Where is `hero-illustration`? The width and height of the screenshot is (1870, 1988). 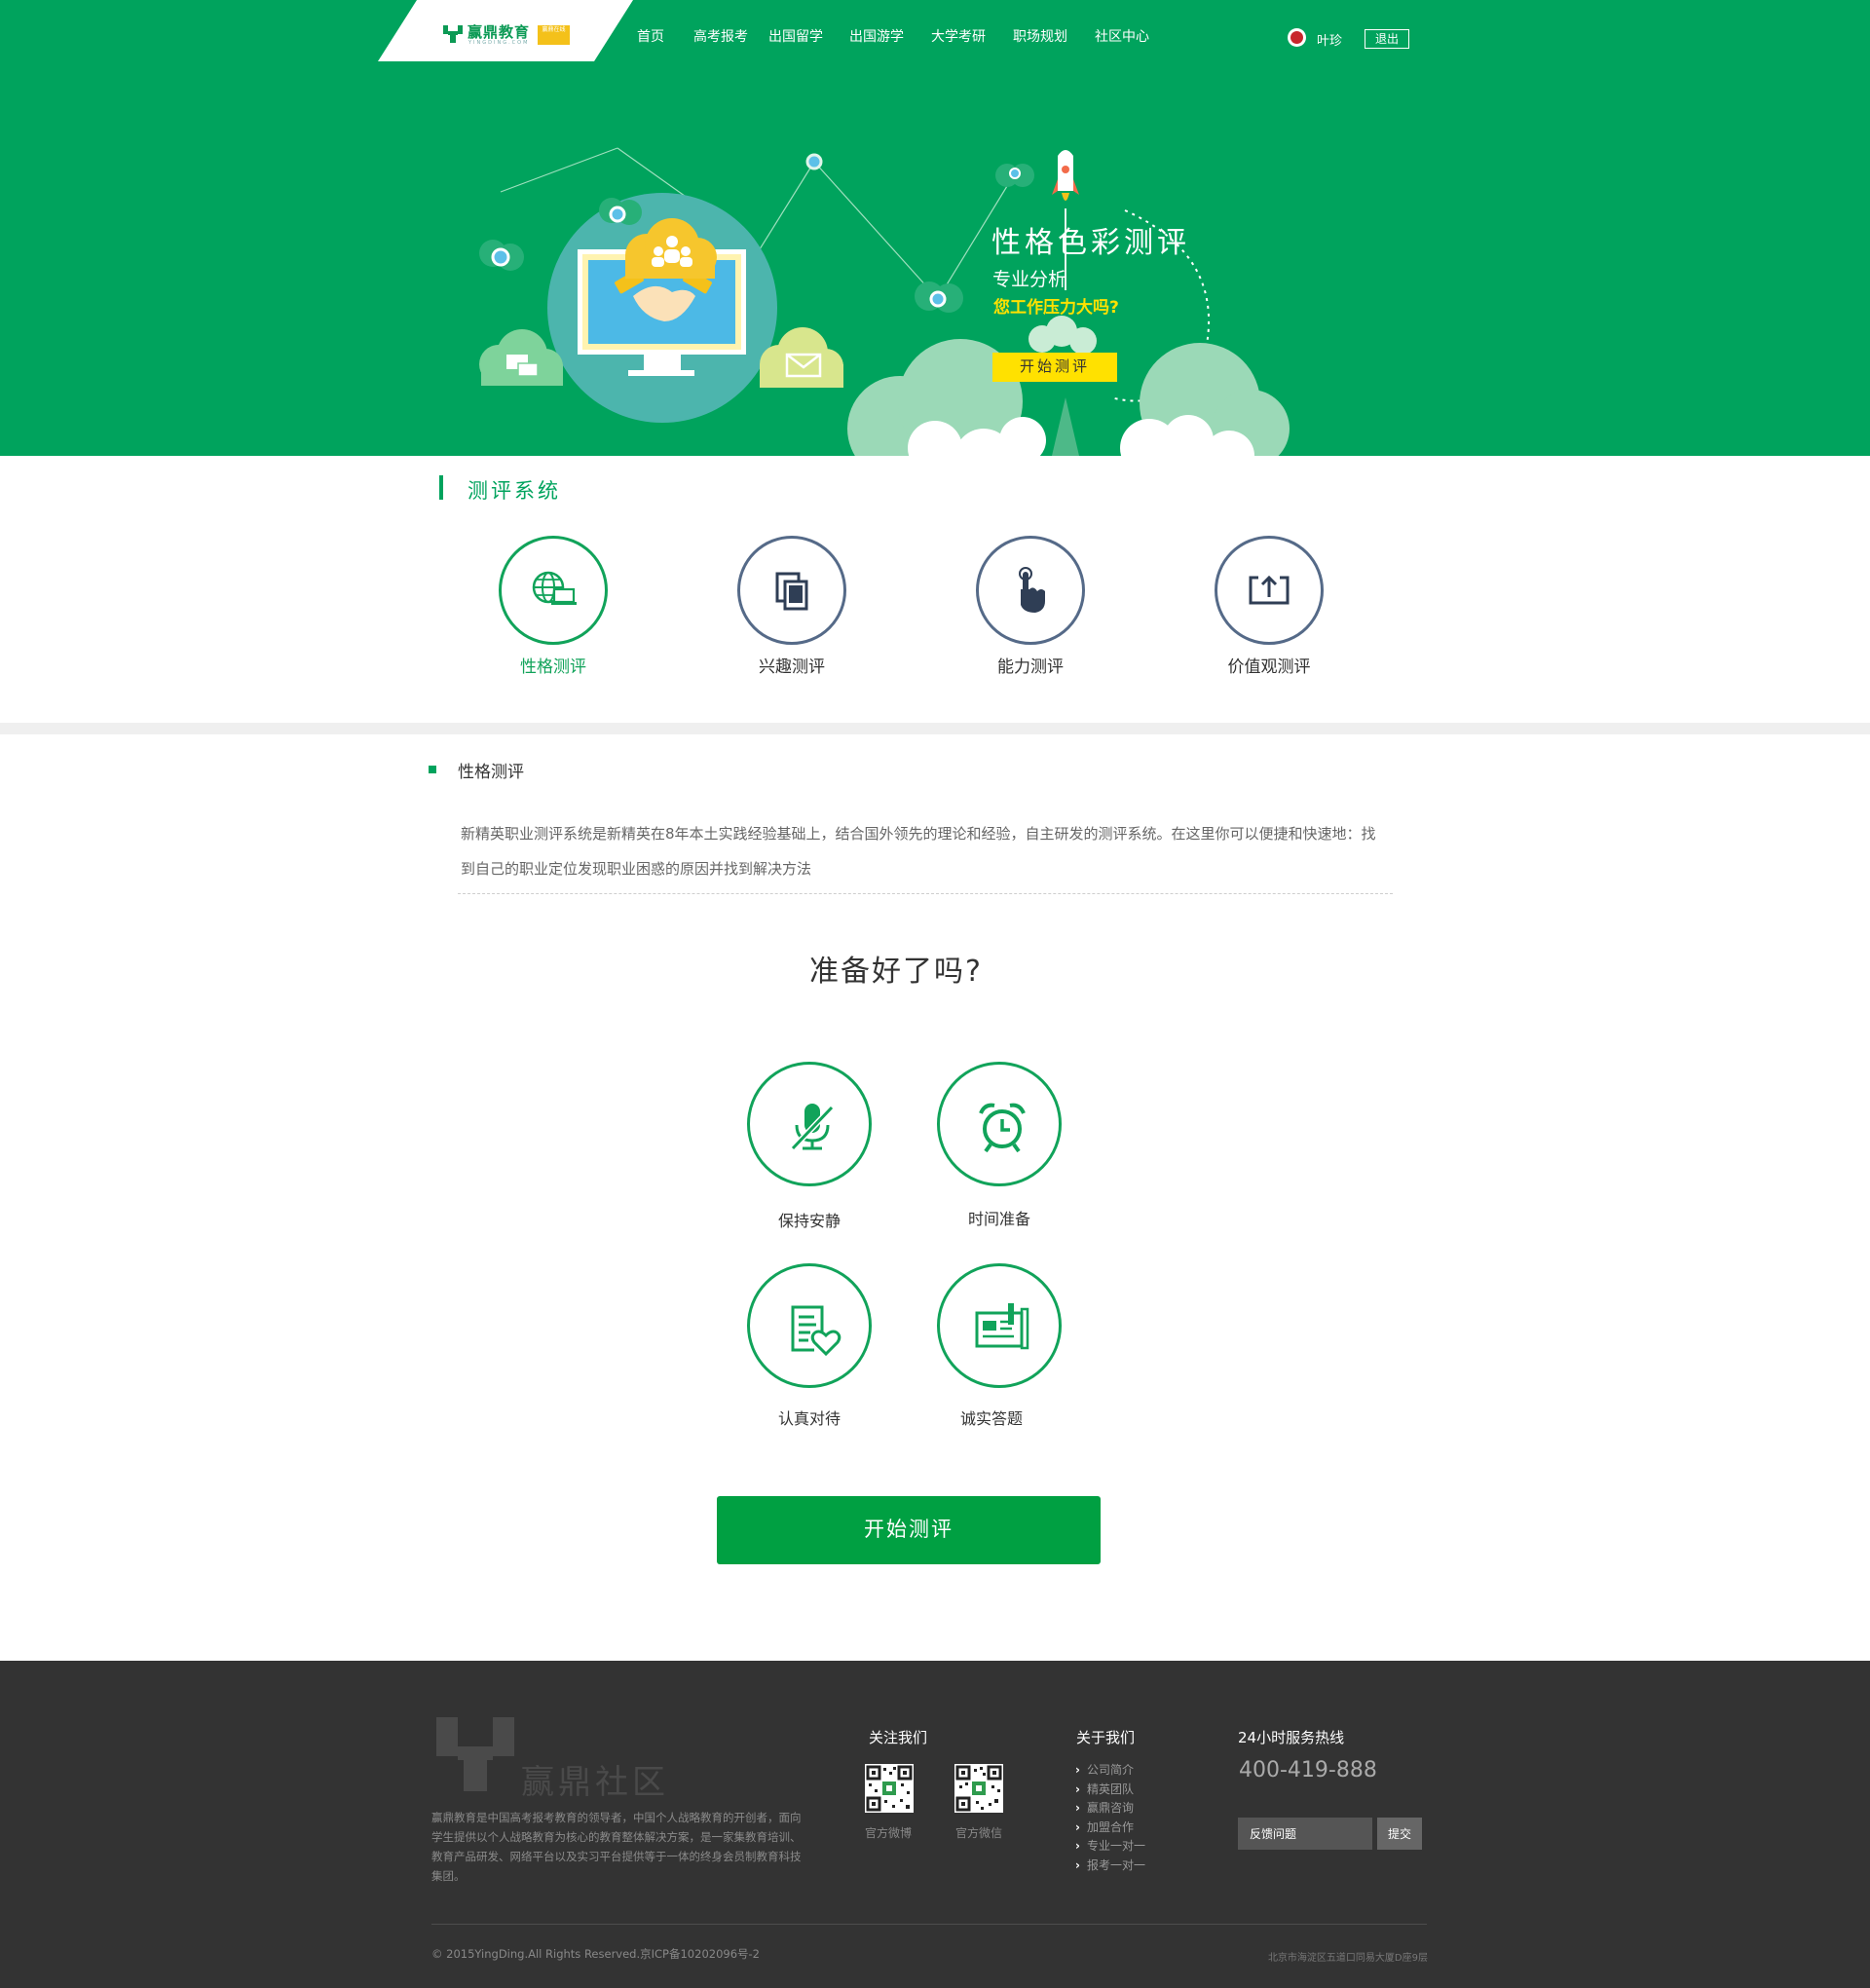
hero-illustration is located at coordinates (885, 301).